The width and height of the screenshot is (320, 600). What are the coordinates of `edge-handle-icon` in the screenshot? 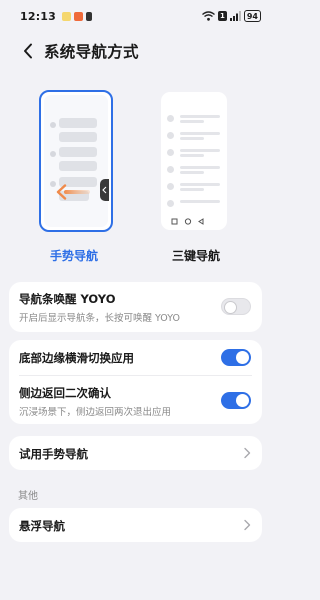 It's located at (104, 190).